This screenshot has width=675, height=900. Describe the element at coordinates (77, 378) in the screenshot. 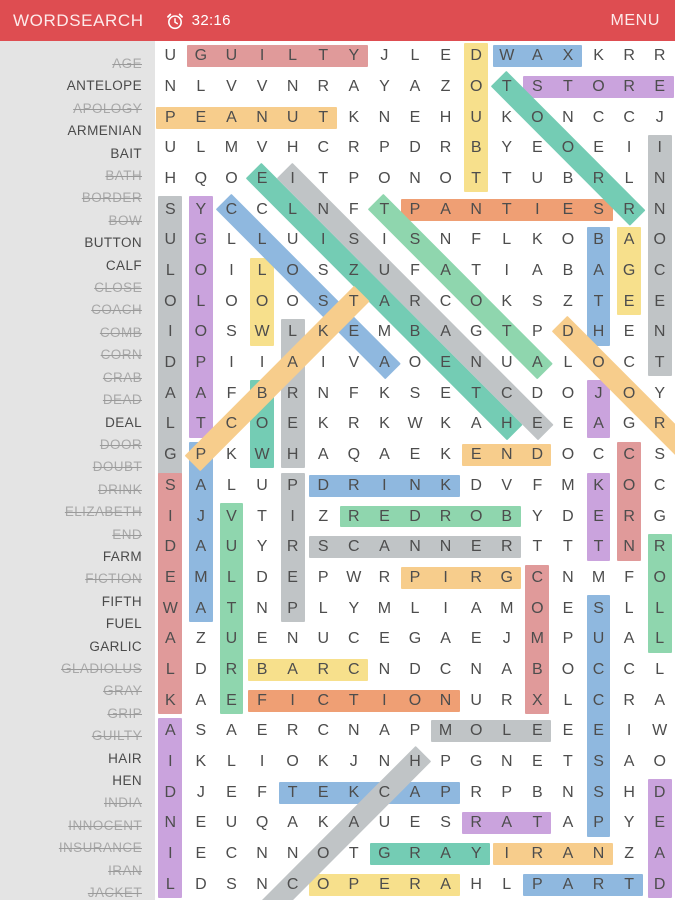

I see `word-list-item: CRAB` at that location.